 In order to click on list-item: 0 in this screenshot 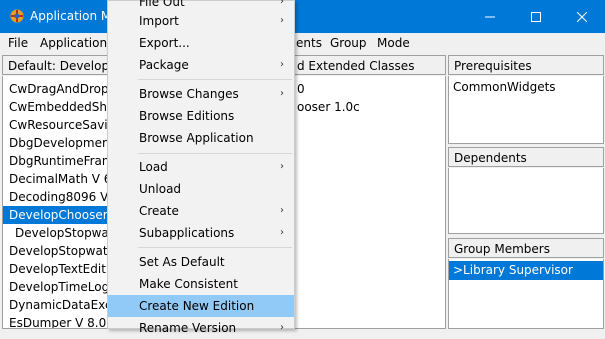, I will do `click(371, 89)`.